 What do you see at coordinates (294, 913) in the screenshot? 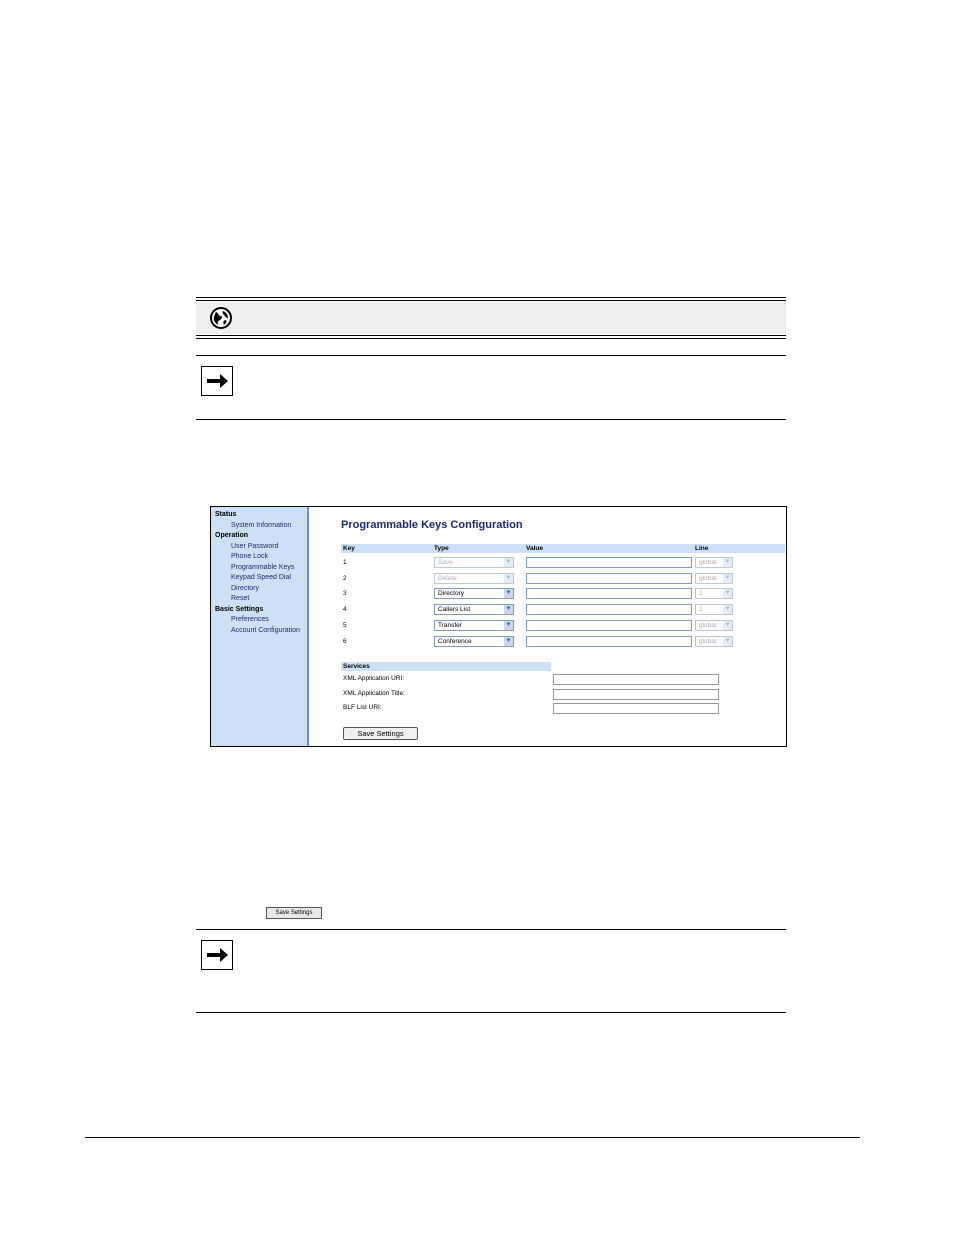
I see `inline-save-settings-button: Save Settings` at bounding box center [294, 913].